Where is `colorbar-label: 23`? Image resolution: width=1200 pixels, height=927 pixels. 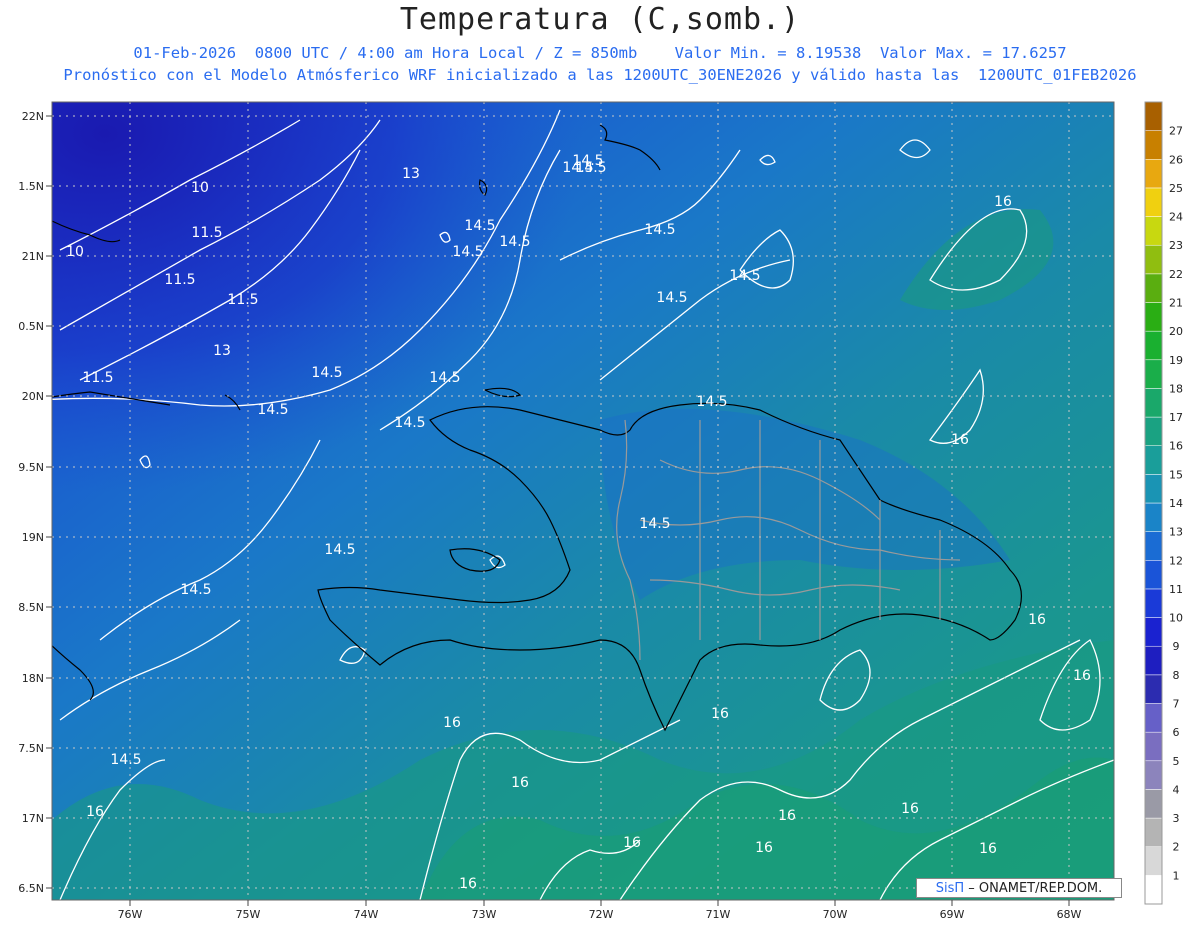 colorbar-label: 23 is located at coordinates (1176, 245).